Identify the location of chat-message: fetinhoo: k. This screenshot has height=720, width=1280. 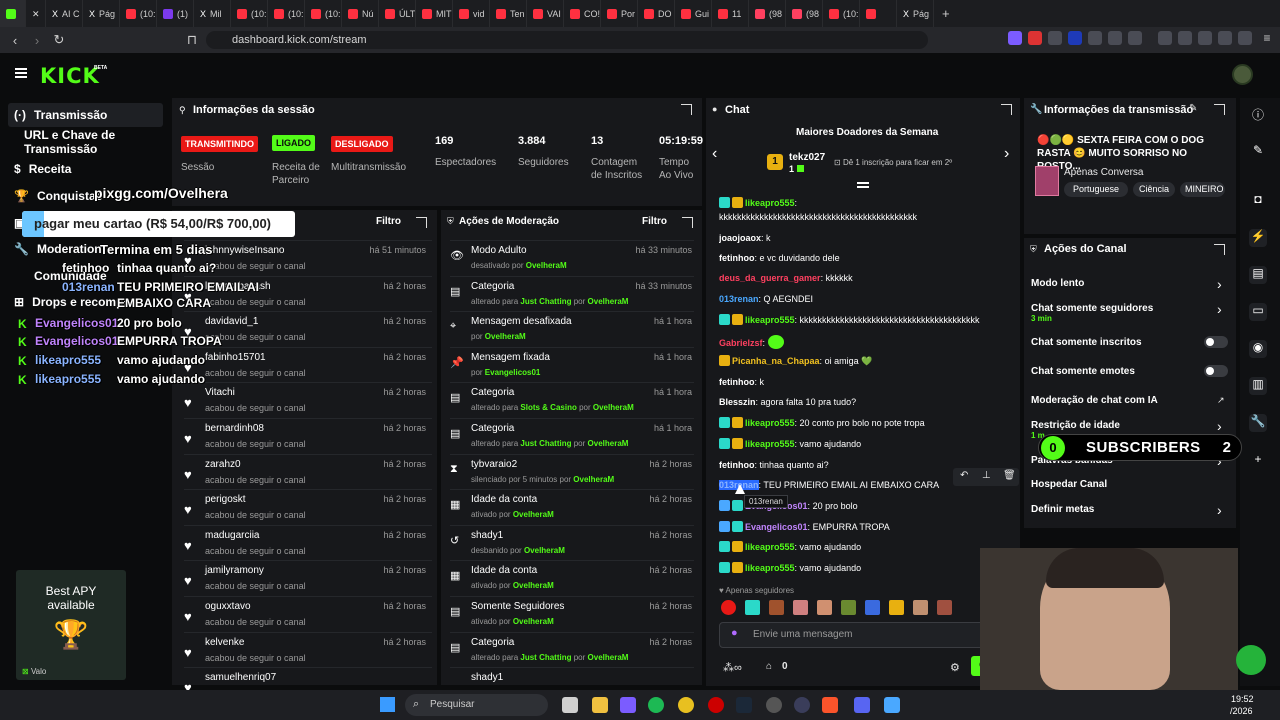
(864, 382).